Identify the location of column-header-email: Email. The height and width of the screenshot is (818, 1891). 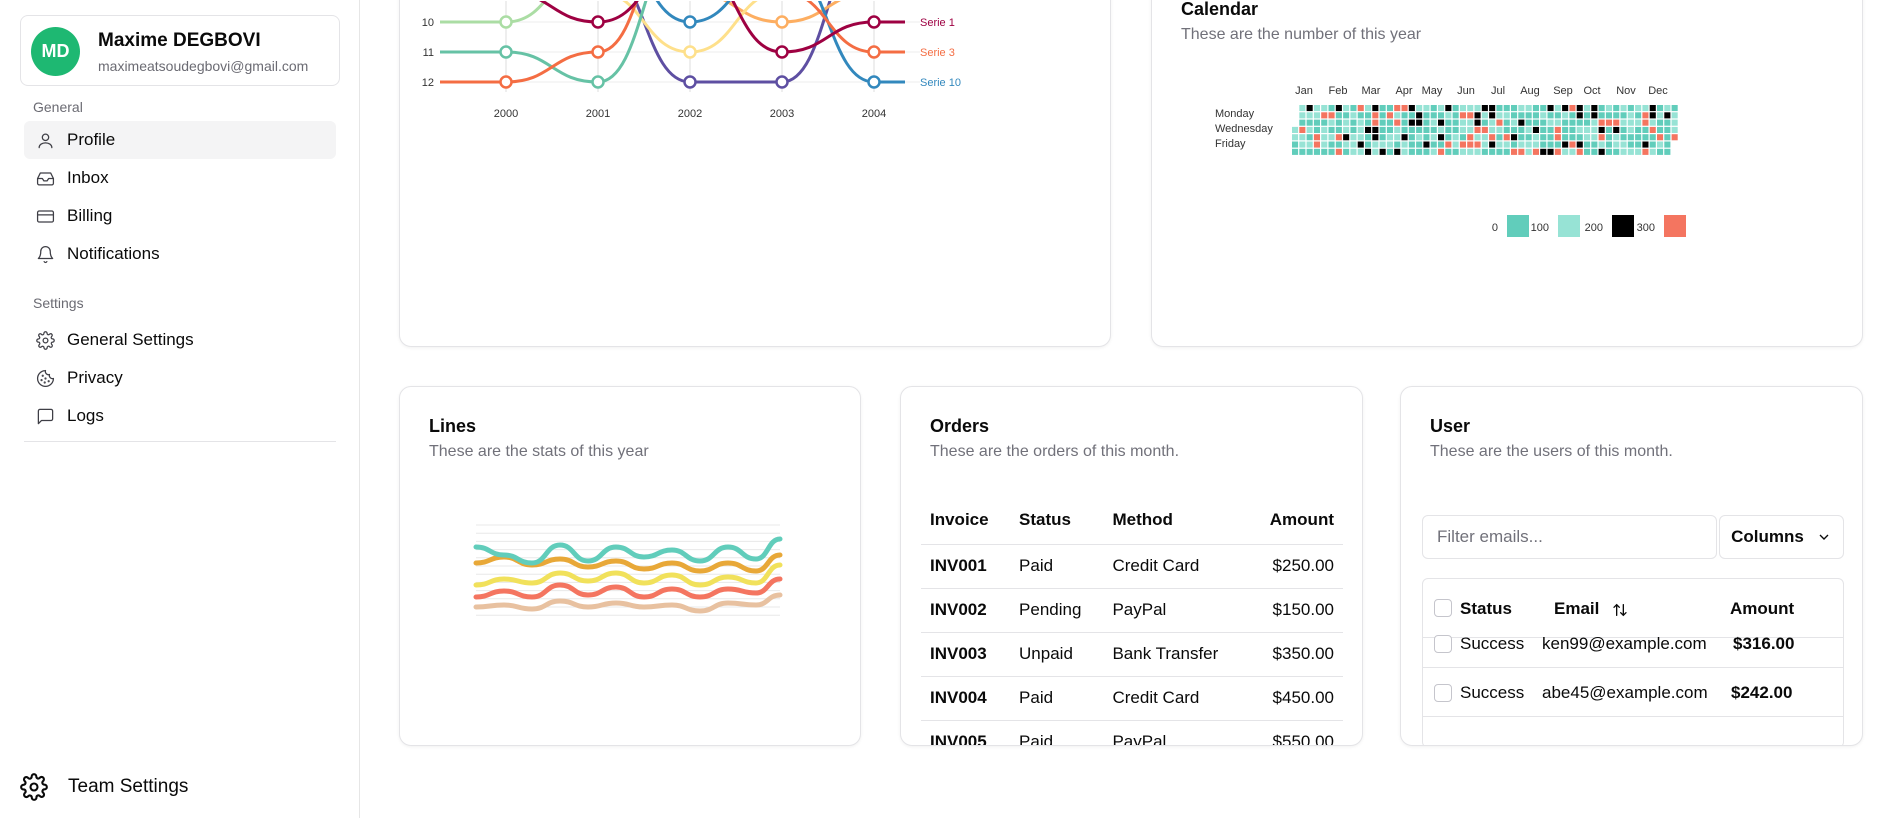
(1591, 609).